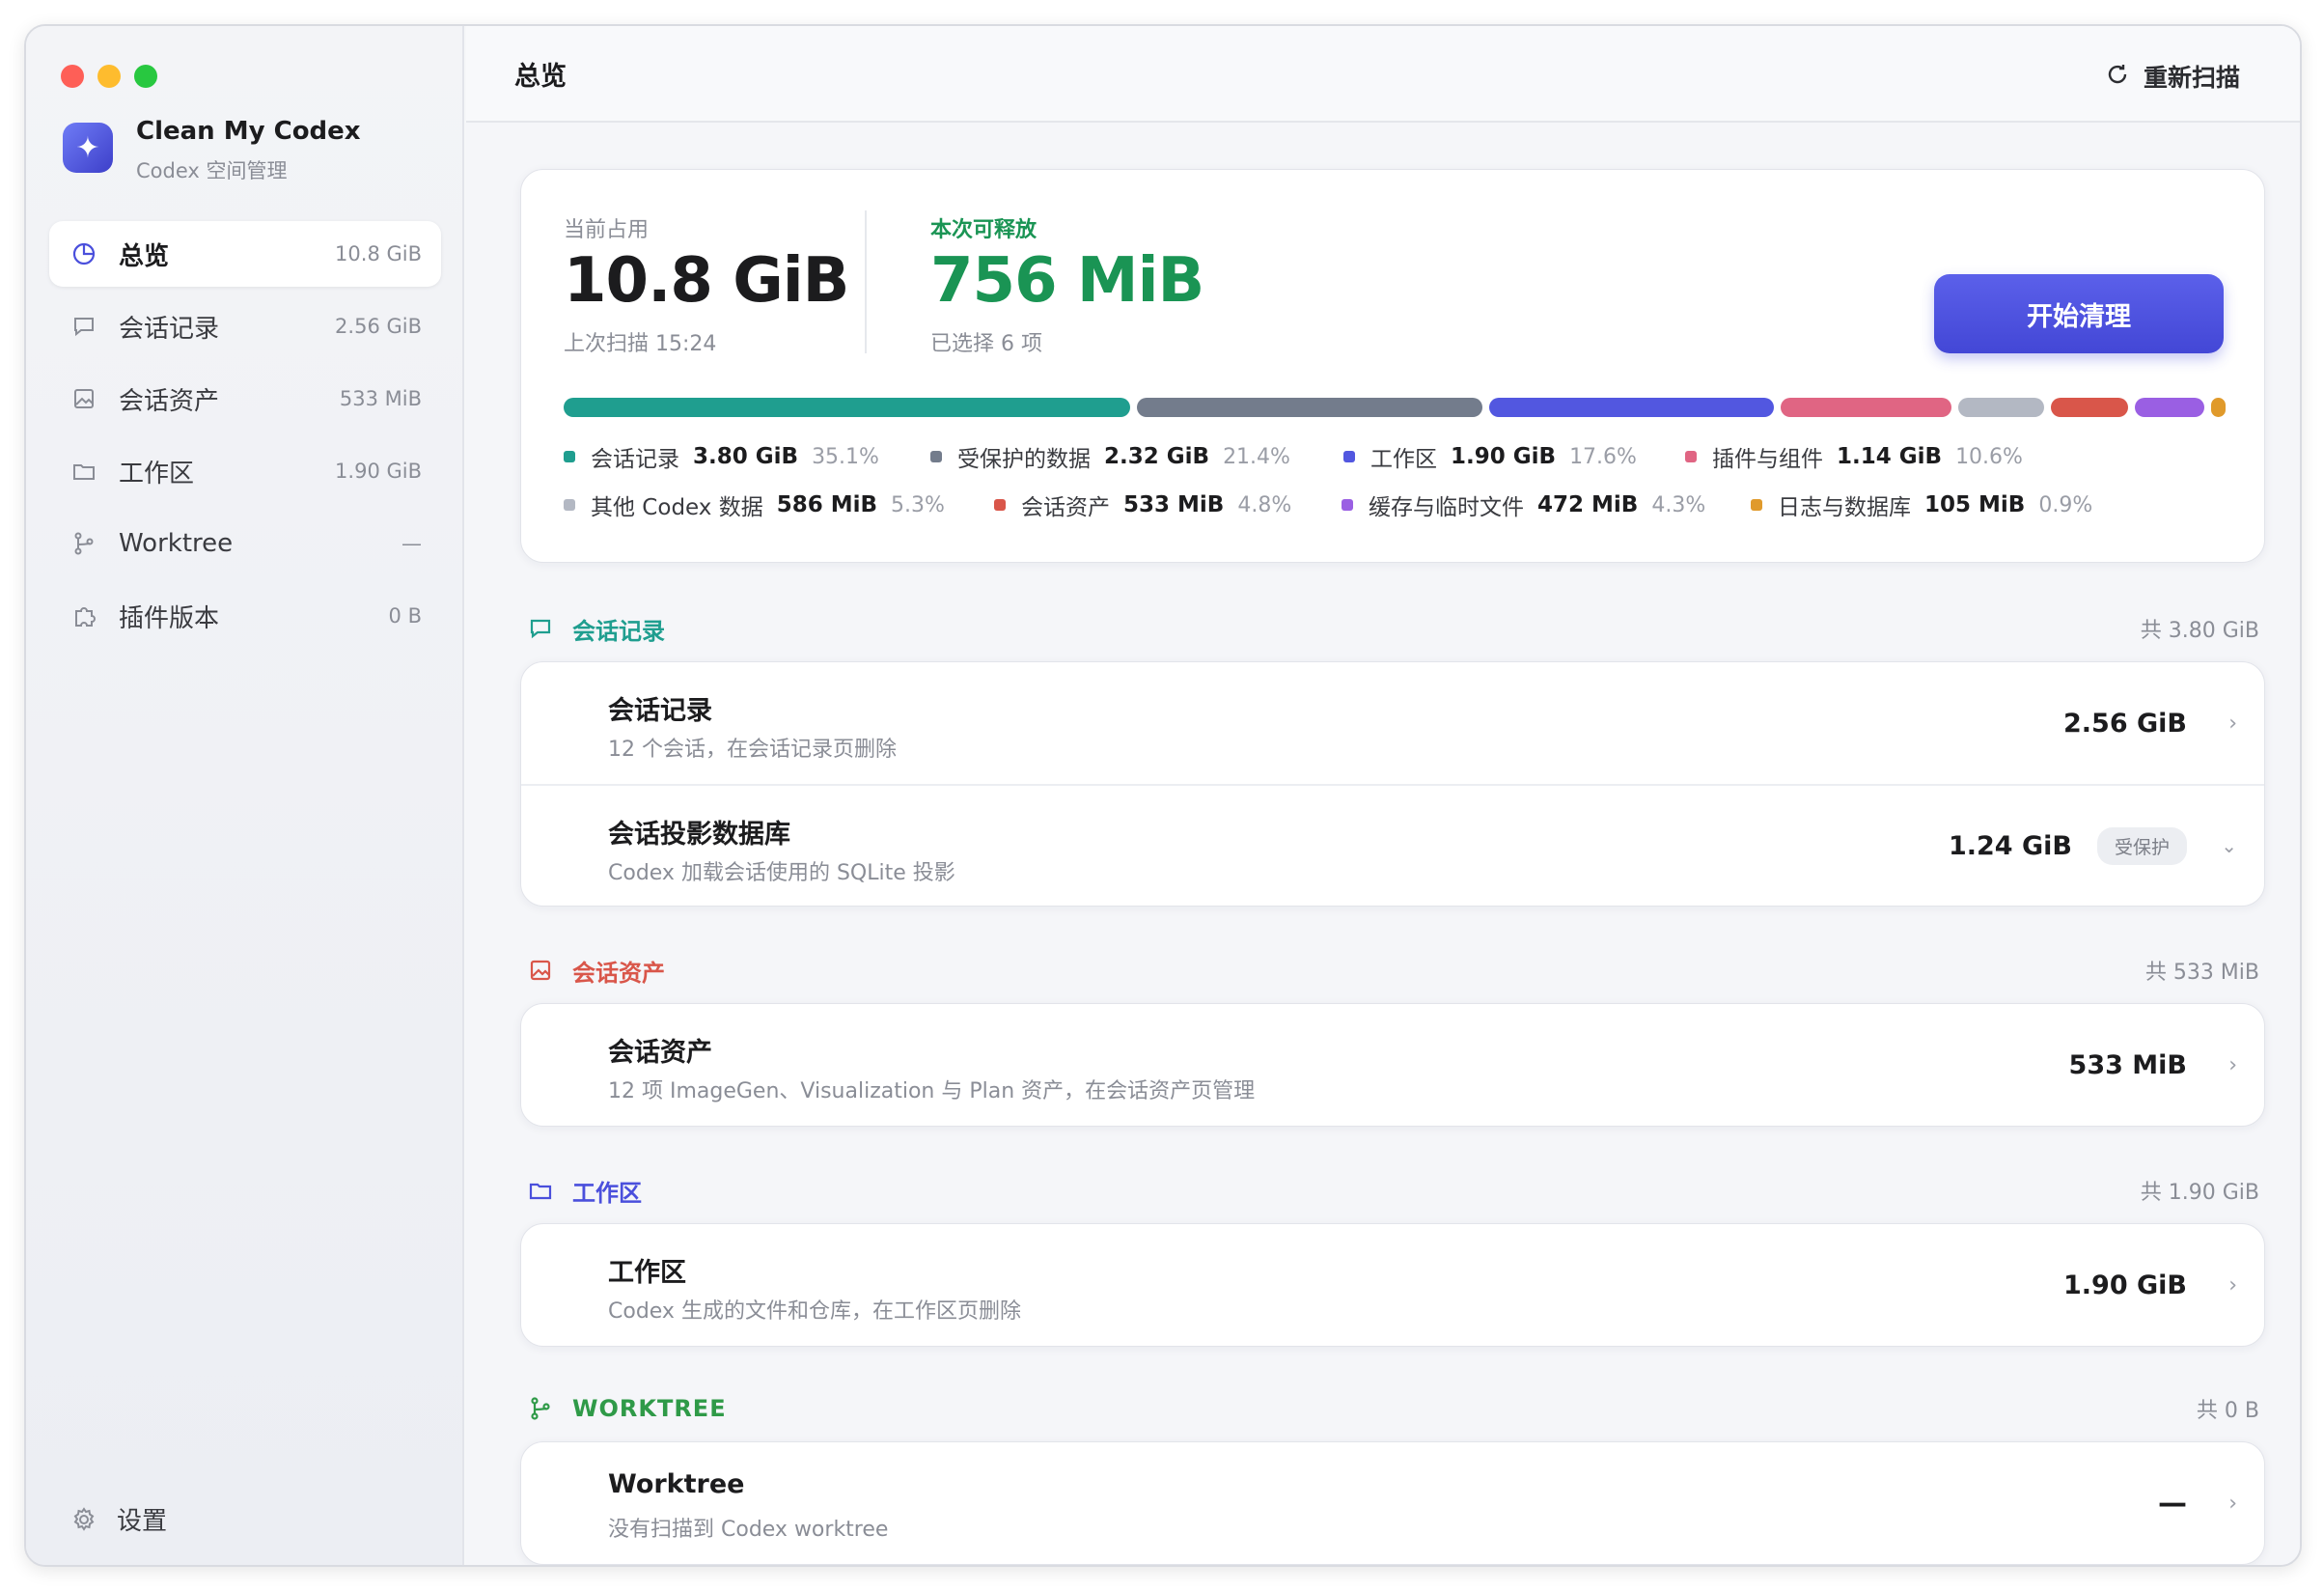  I want to click on legend-name: 工作区, so click(1404, 460).